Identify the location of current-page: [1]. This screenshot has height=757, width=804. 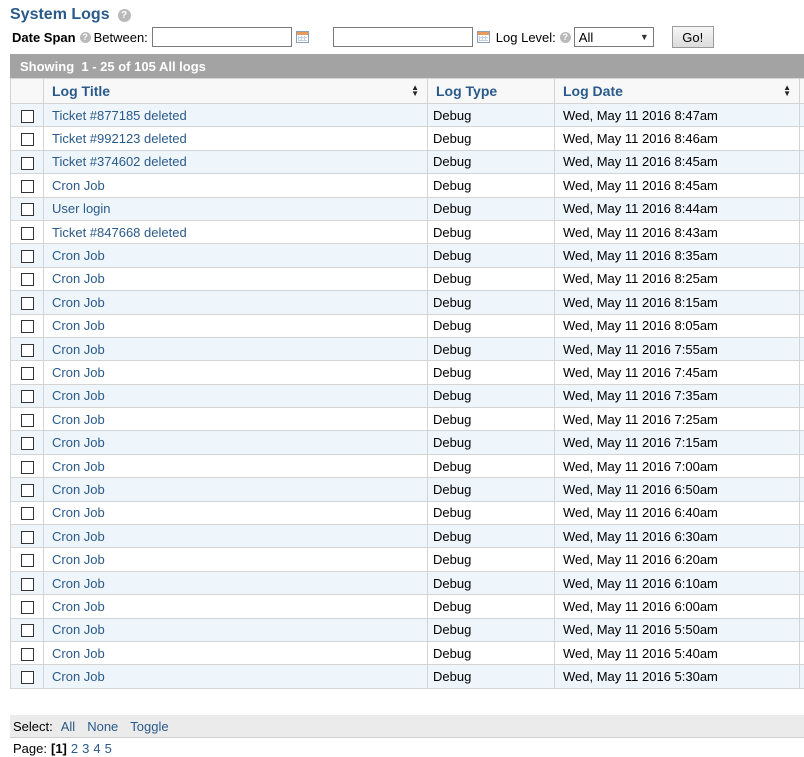
(58, 748).